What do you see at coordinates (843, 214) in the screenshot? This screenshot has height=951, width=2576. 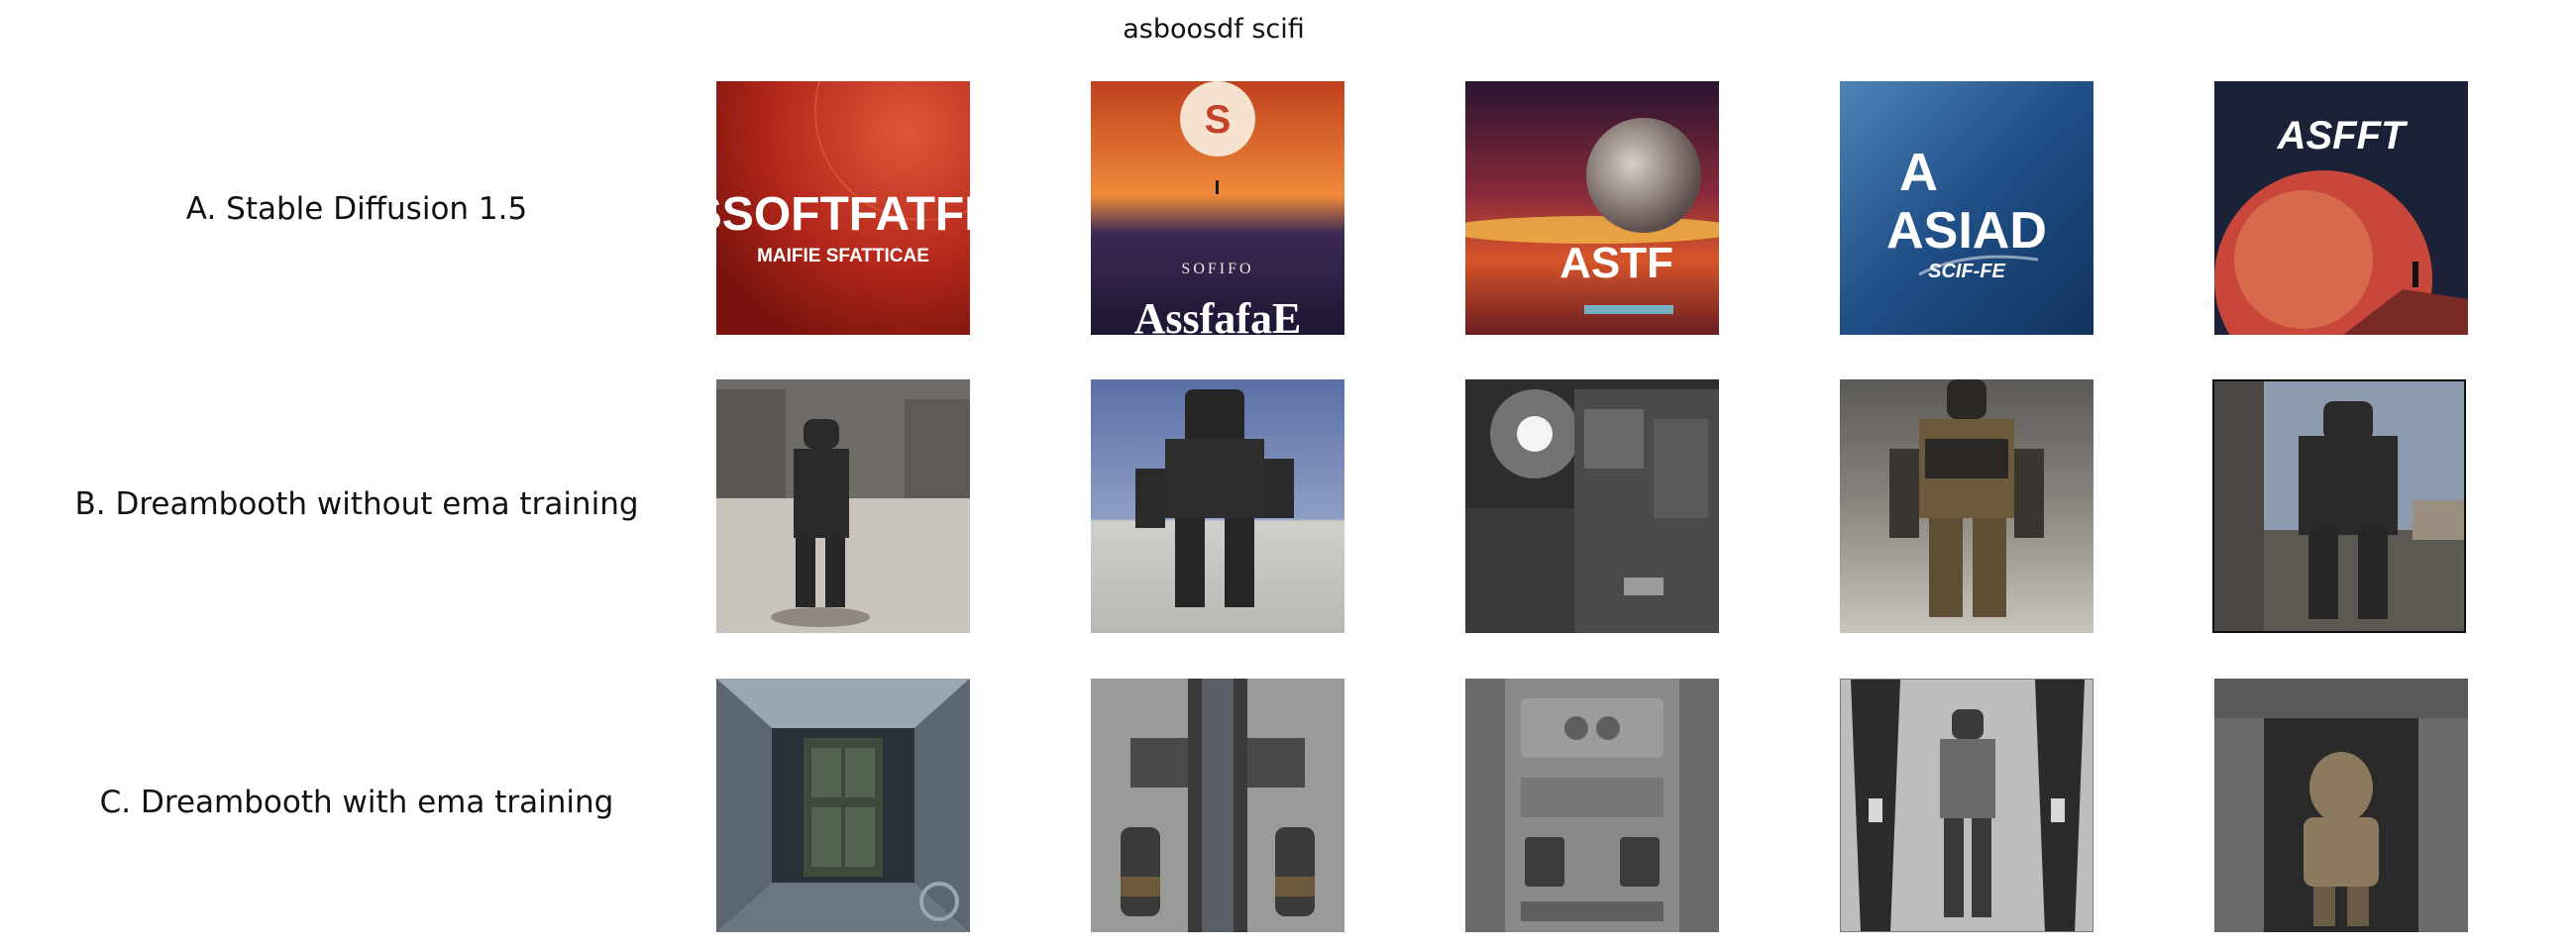 I see `poster-lettering: SSOFTFATFE` at bounding box center [843, 214].